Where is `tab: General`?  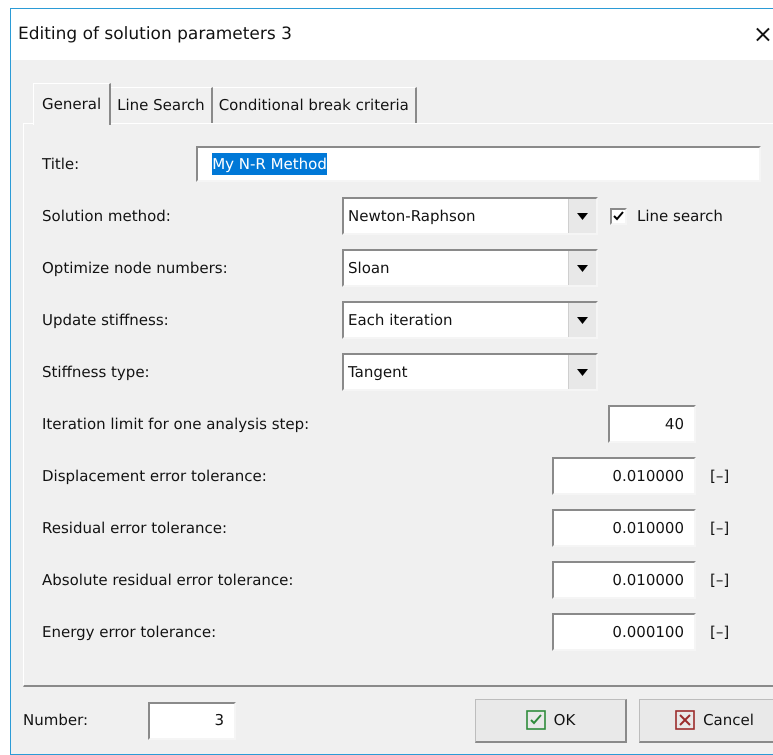 tab: General is located at coordinates (72, 104).